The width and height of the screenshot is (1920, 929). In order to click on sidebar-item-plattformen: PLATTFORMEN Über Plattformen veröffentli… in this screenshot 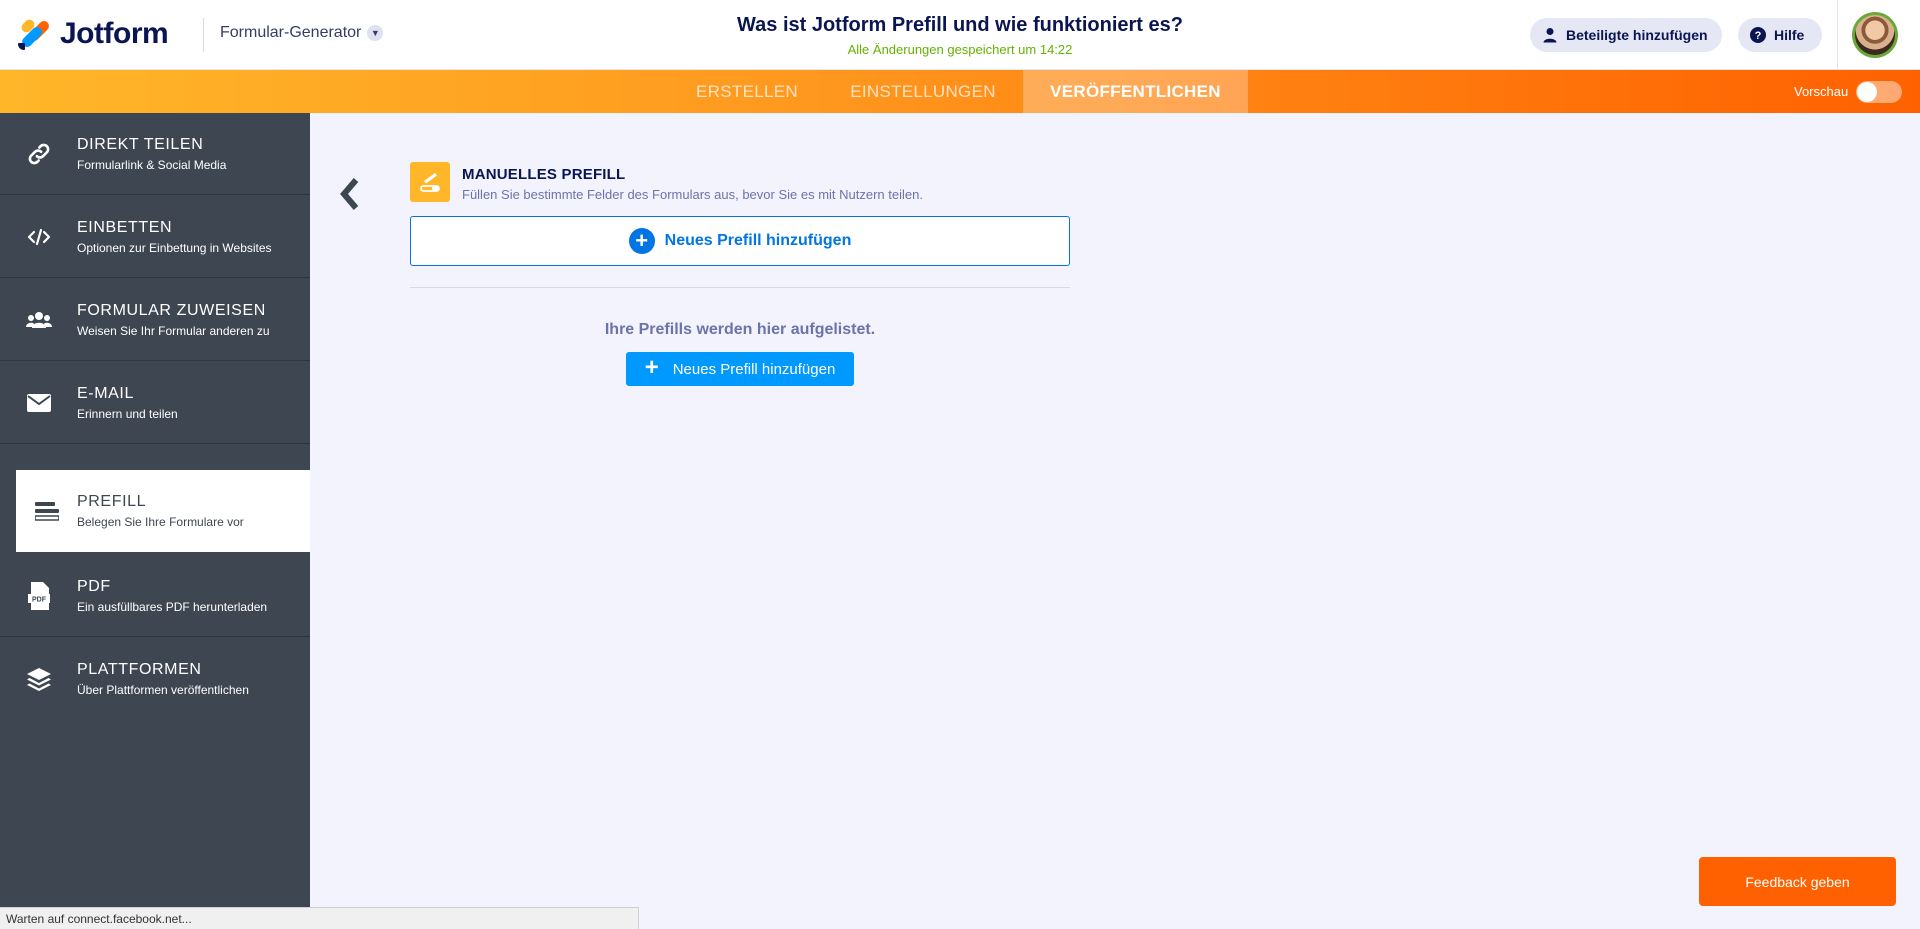, I will do `click(155, 679)`.